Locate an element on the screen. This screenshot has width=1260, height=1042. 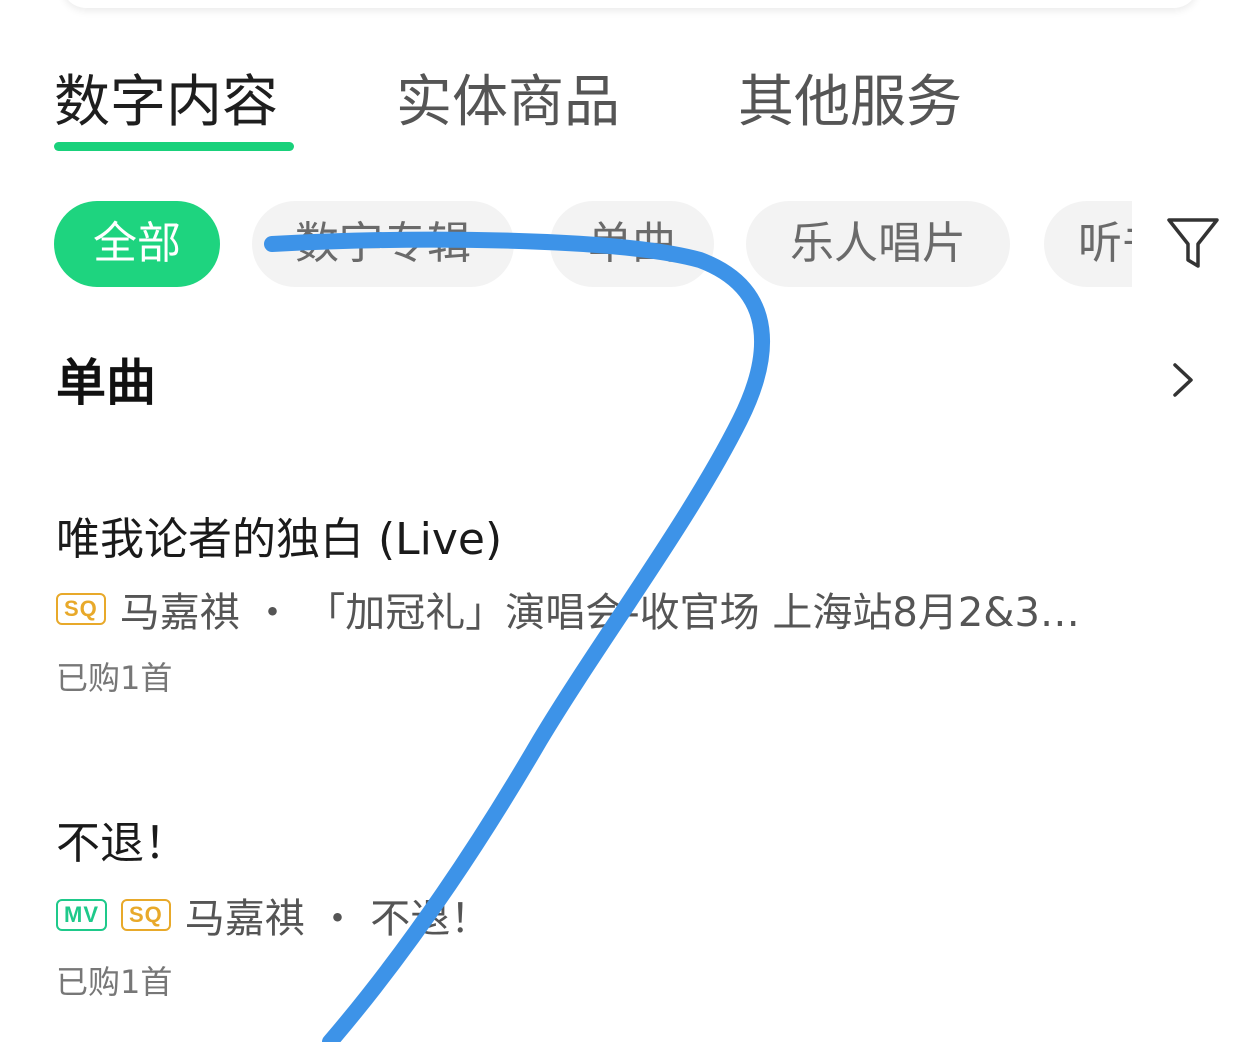
section-title-singles: 单曲 is located at coordinates (106, 383).